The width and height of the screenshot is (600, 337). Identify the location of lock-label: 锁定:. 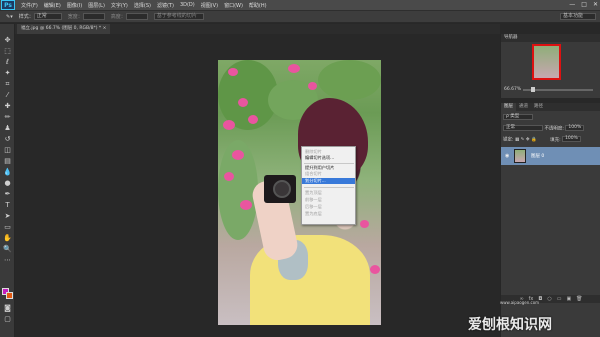
(508, 140).